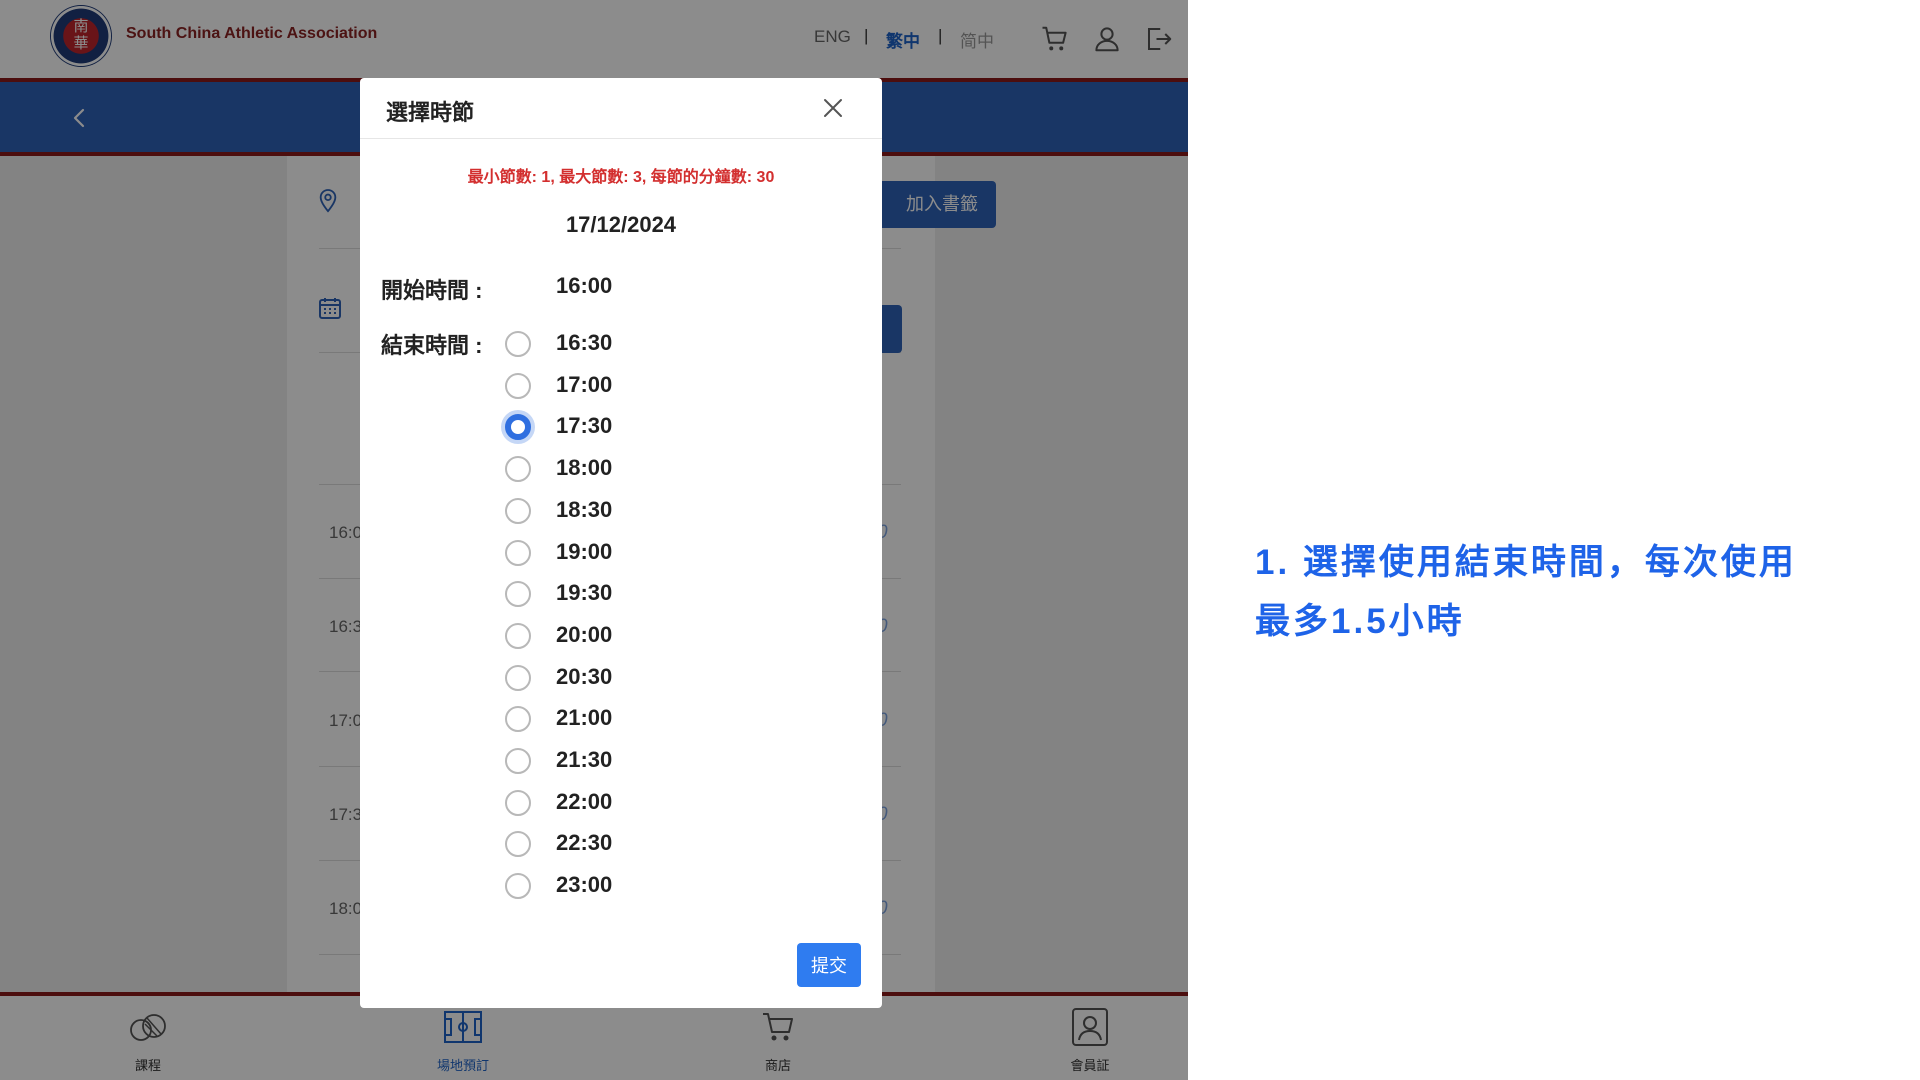 This screenshot has width=1920, height=1080. Describe the element at coordinates (615, 595) in the screenshot. I see `end-time-option: 19:30` at that location.